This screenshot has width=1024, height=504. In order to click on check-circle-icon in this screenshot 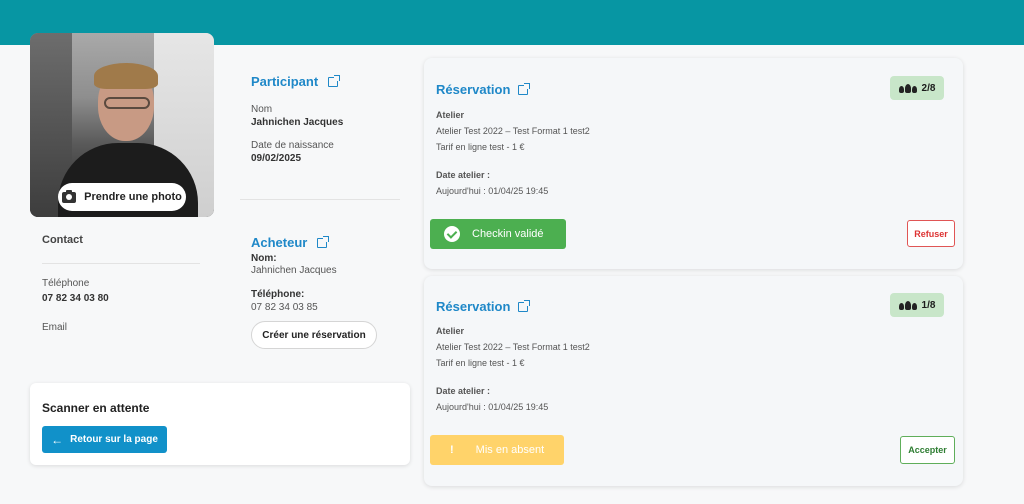, I will do `click(452, 234)`.